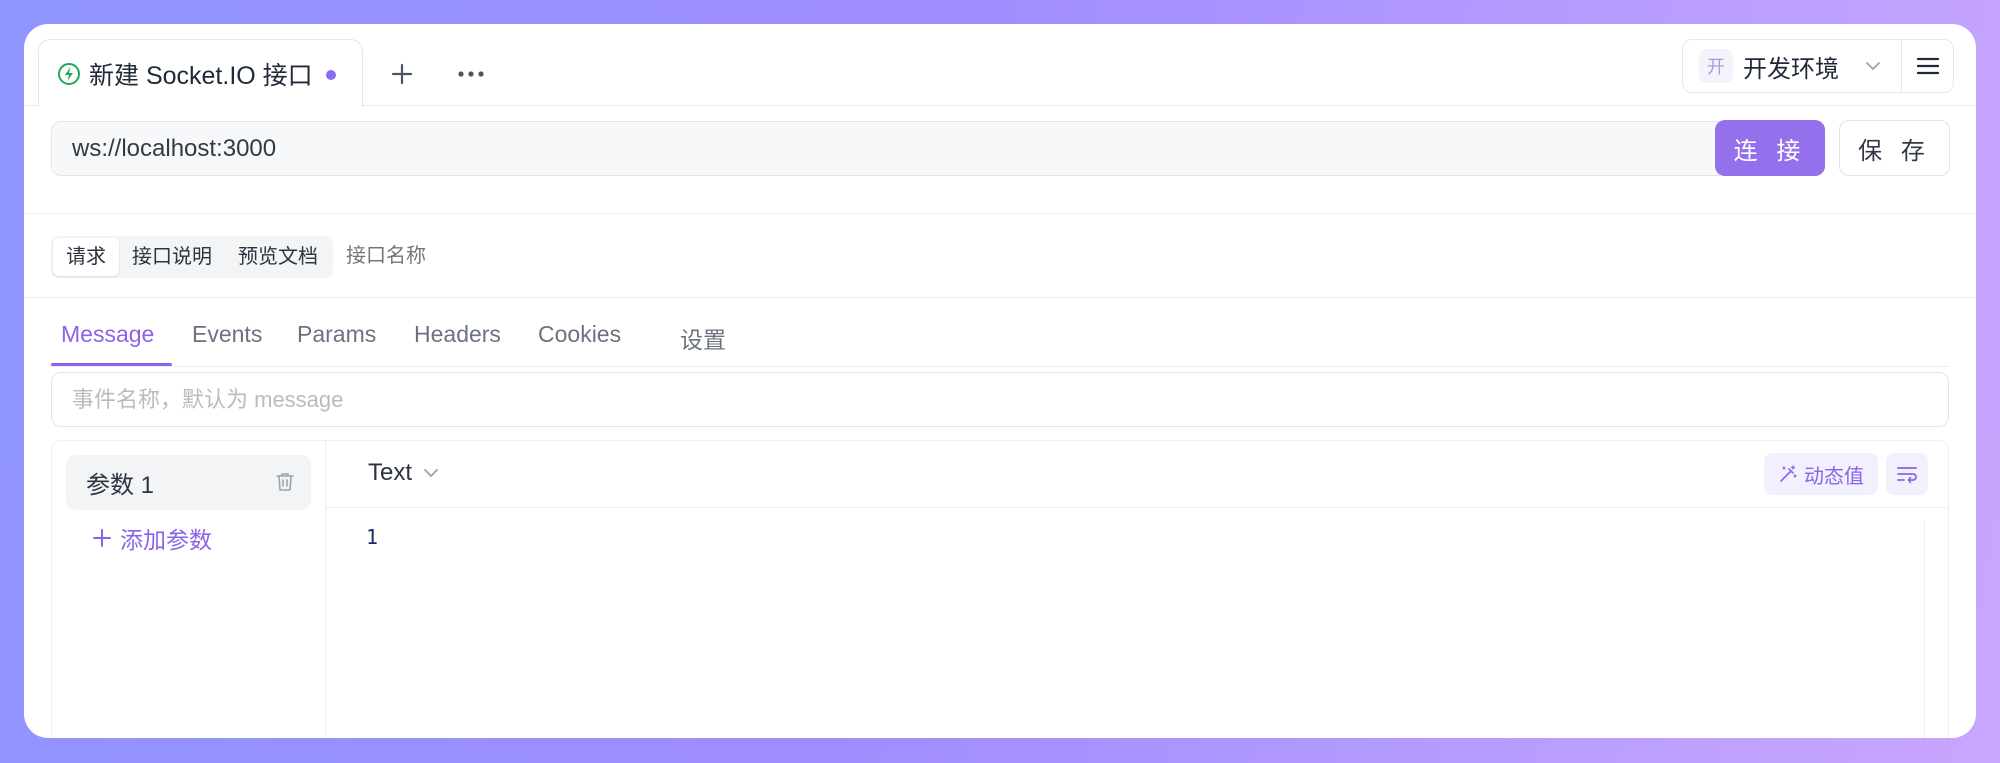 This screenshot has height=763, width=2000. What do you see at coordinates (1000, 332) in the screenshot?
I see `message-tabs: Message Events Params Headers Cookies 设置` at bounding box center [1000, 332].